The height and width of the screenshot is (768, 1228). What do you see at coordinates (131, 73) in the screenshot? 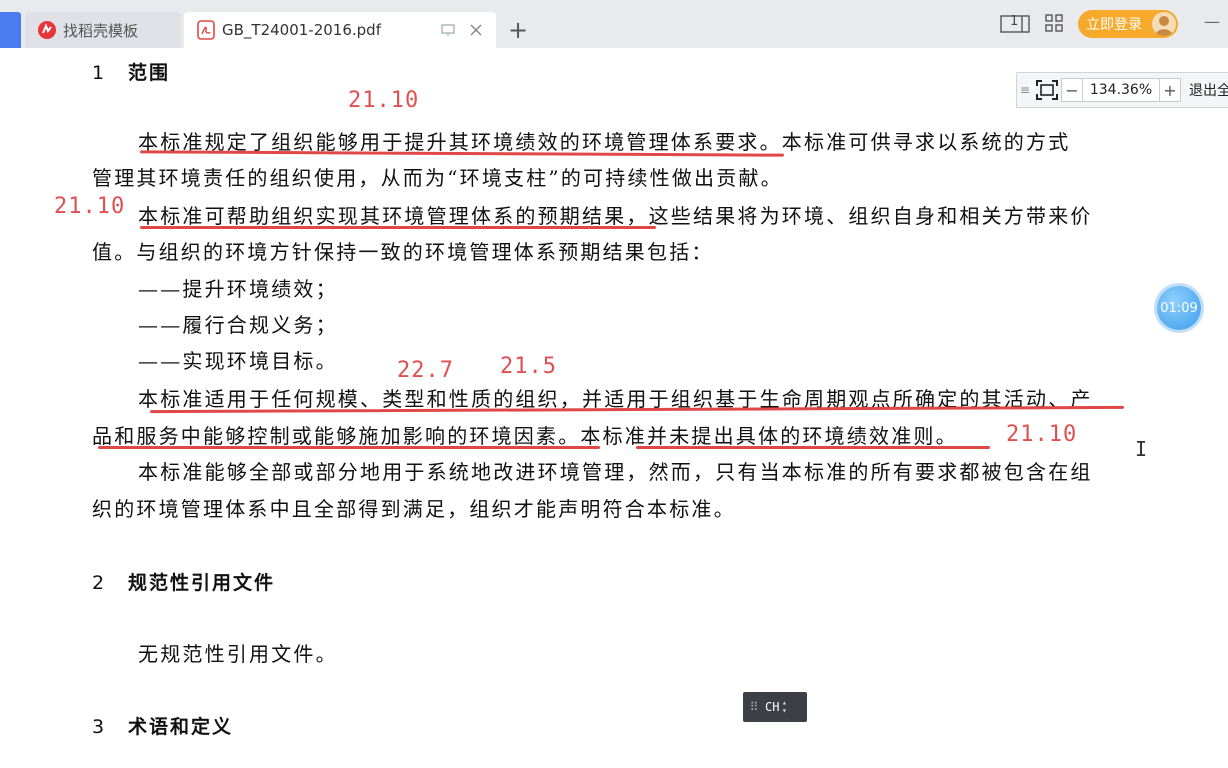
I see `section-heading-1: 1 范围` at bounding box center [131, 73].